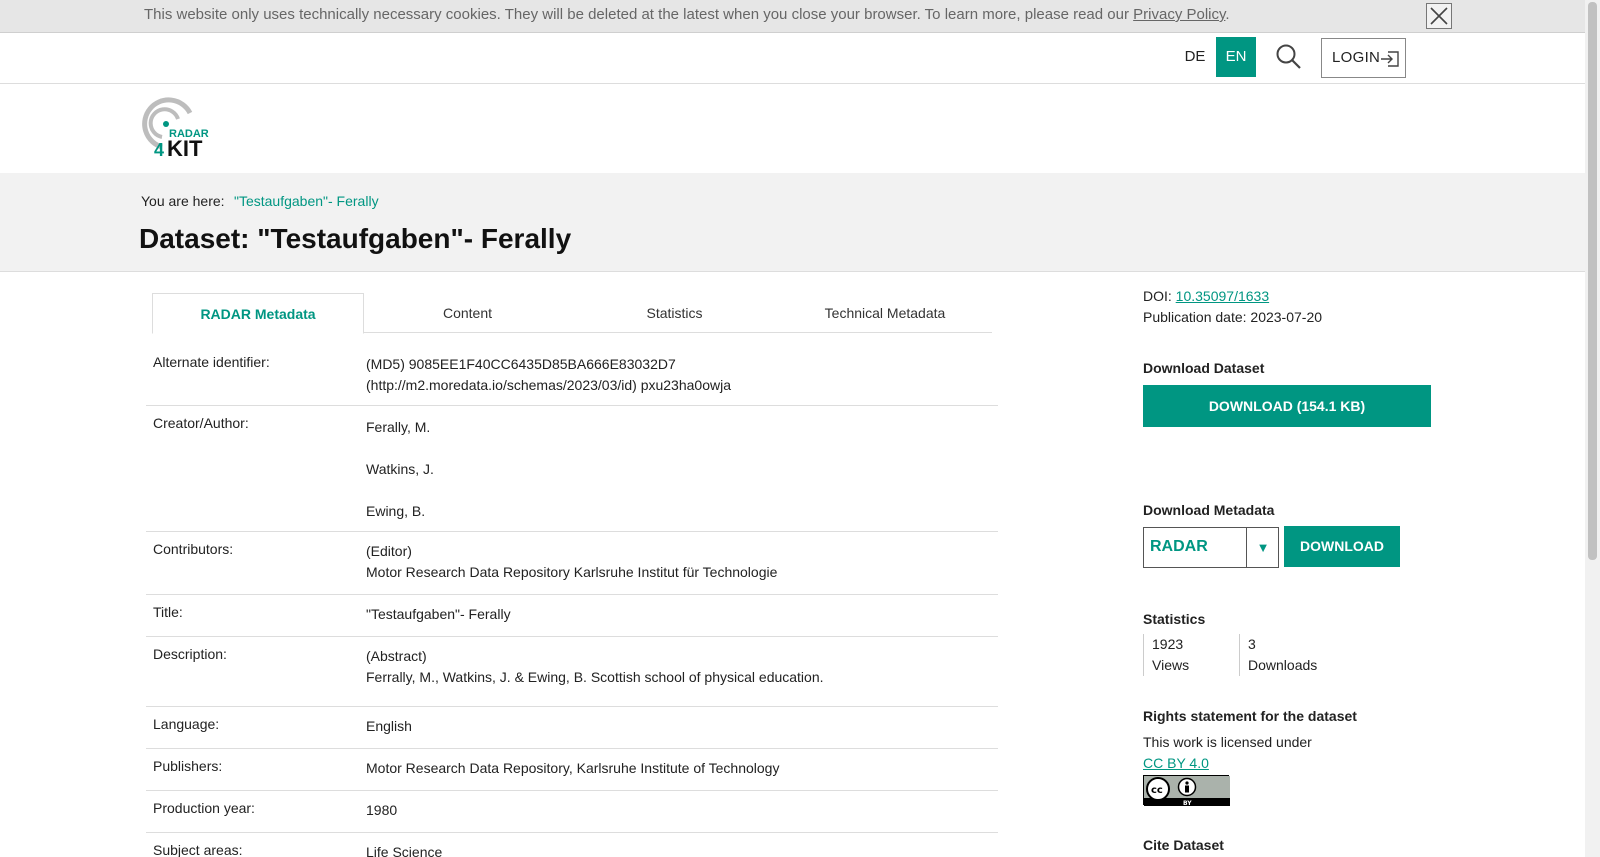  Describe the element at coordinates (572, 845) in the screenshot. I see `metadata-row-subject-areas: Subject areas: Life Science` at that location.